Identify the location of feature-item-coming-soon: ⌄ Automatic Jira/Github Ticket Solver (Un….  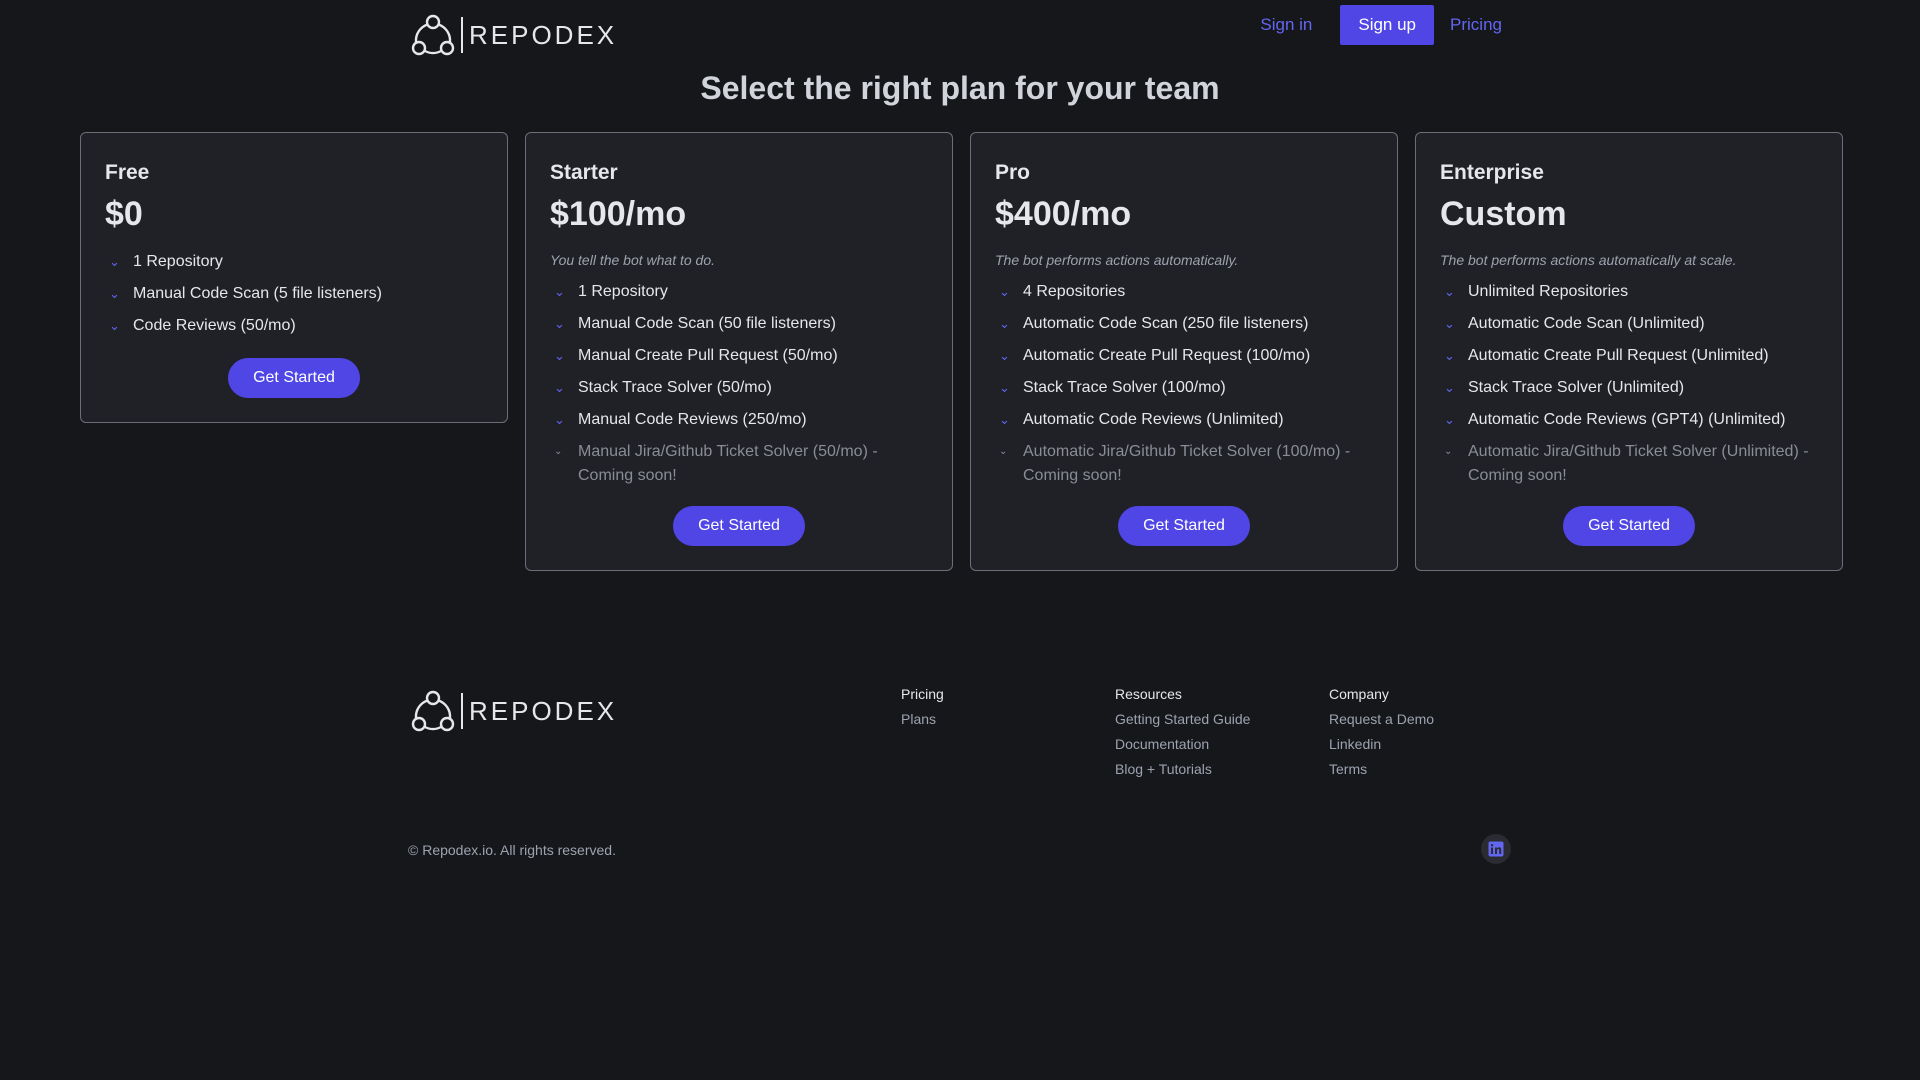
(1629, 464).